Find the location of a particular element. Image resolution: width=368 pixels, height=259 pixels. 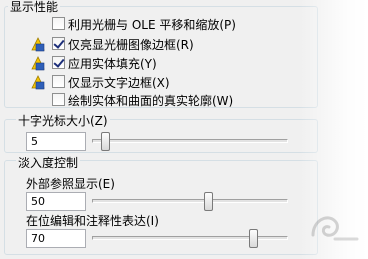

xref-display-input: 50 is located at coordinates (56, 201).